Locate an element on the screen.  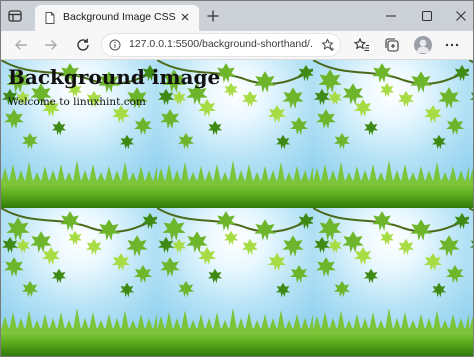
tab-background-image-css: Background Image CSS is located at coordinates (117, 18).